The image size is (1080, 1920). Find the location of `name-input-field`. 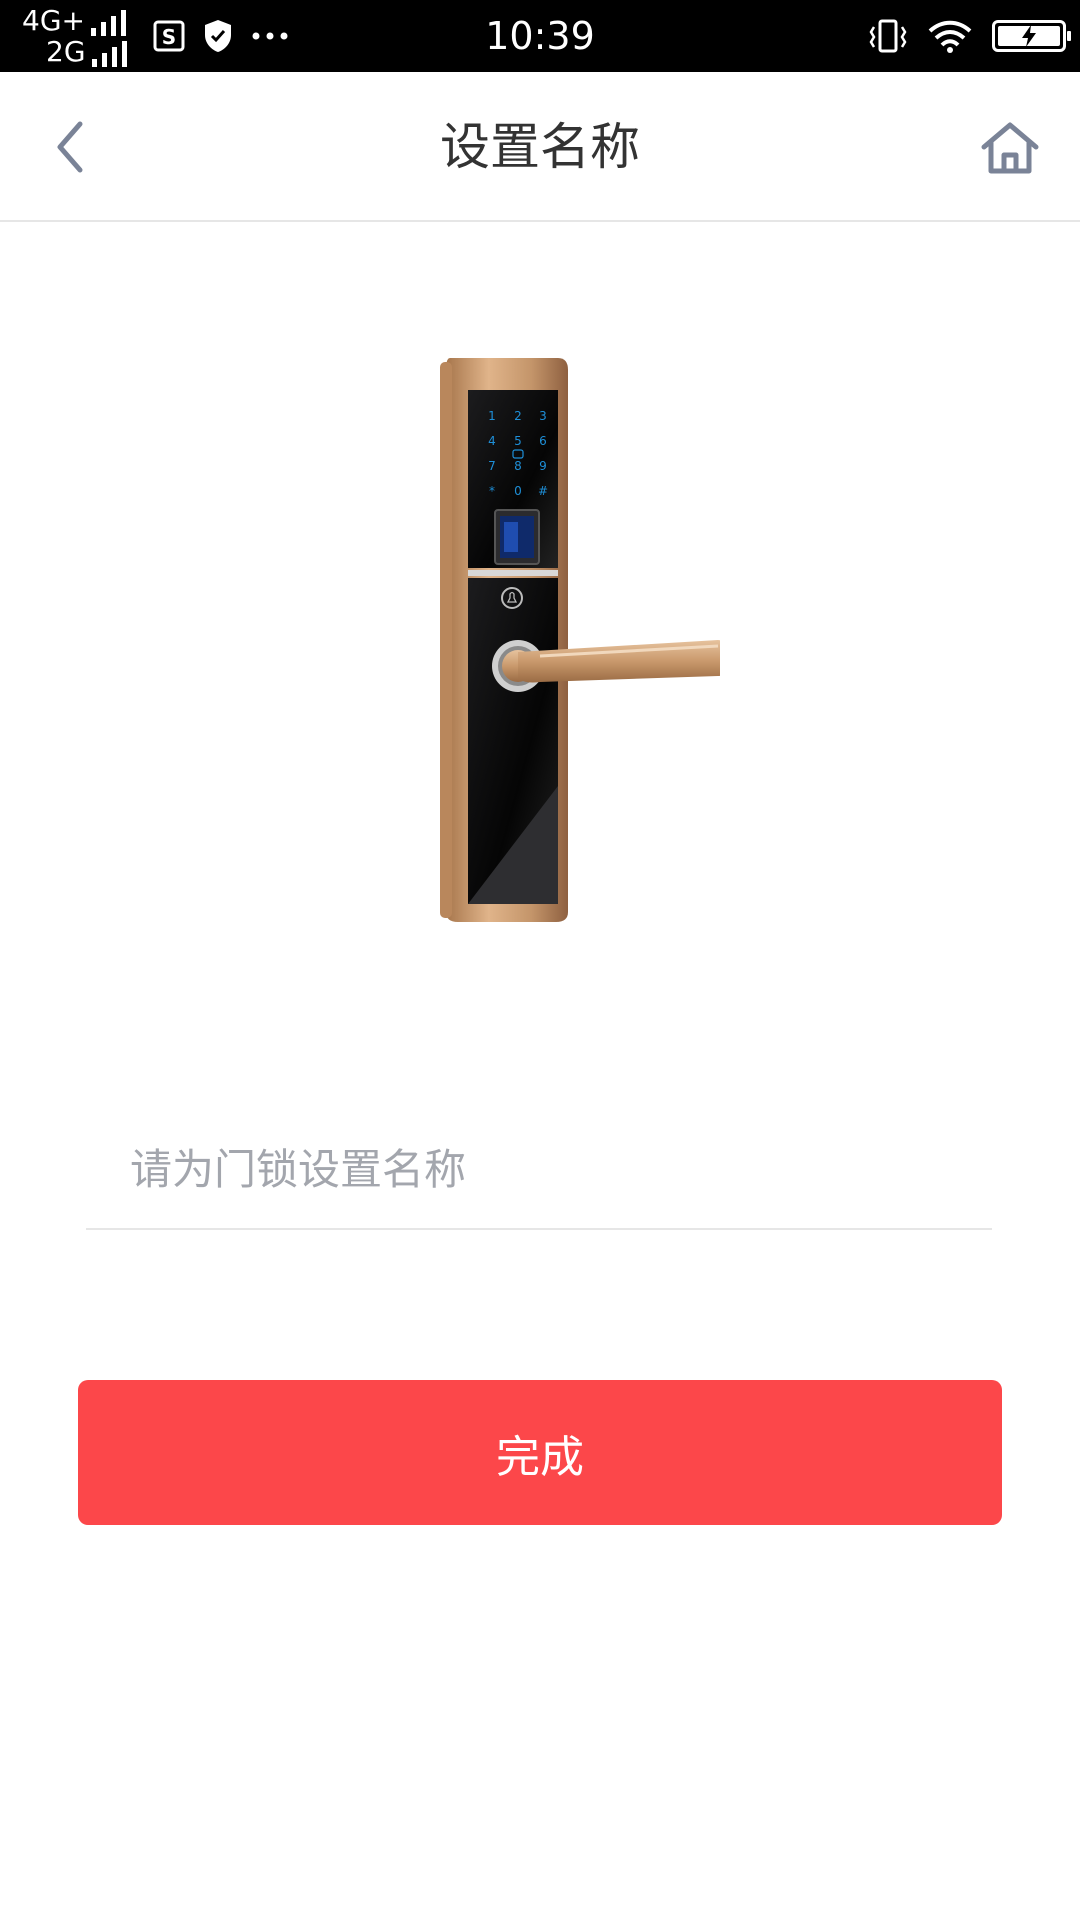

name-input-field is located at coordinates (539, 1170).